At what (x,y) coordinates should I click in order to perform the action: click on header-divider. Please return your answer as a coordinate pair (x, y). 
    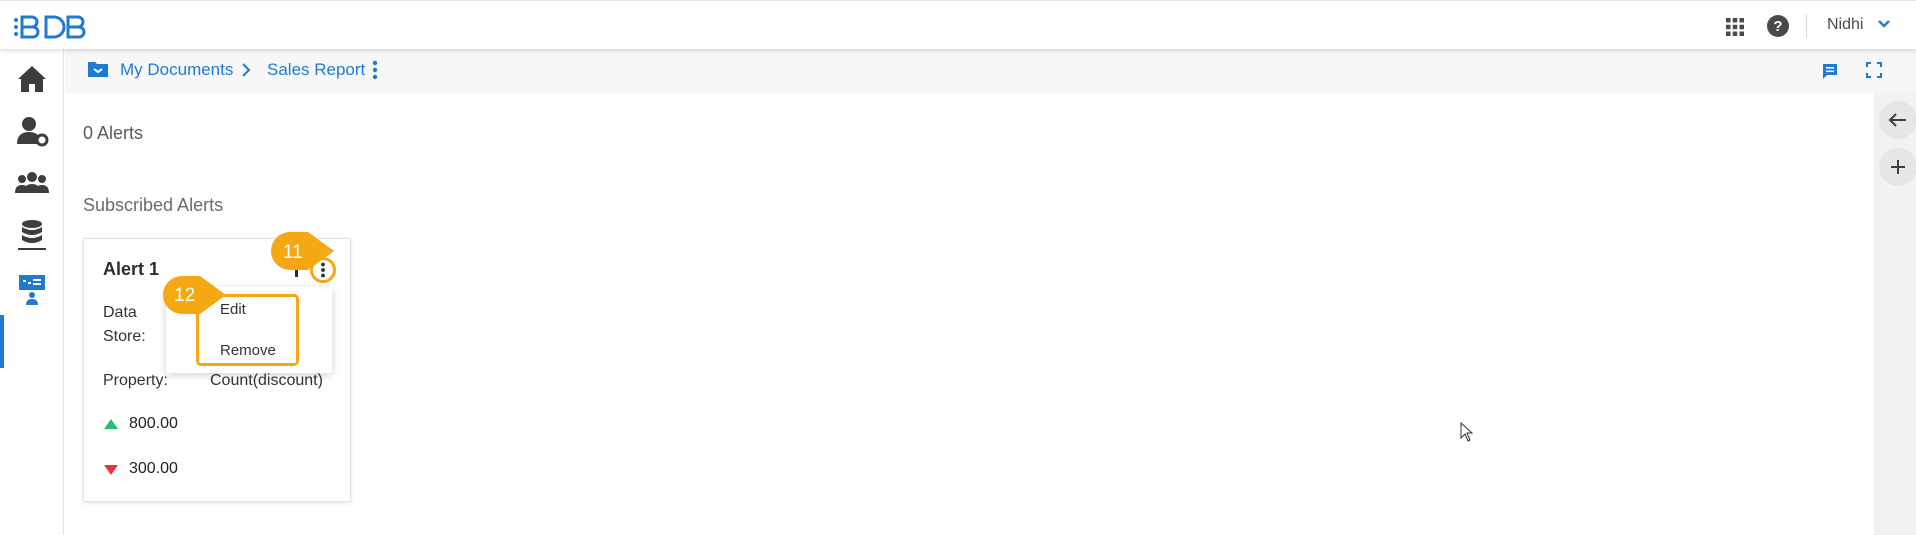
    Looking at the image, I should click on (1806, 26).